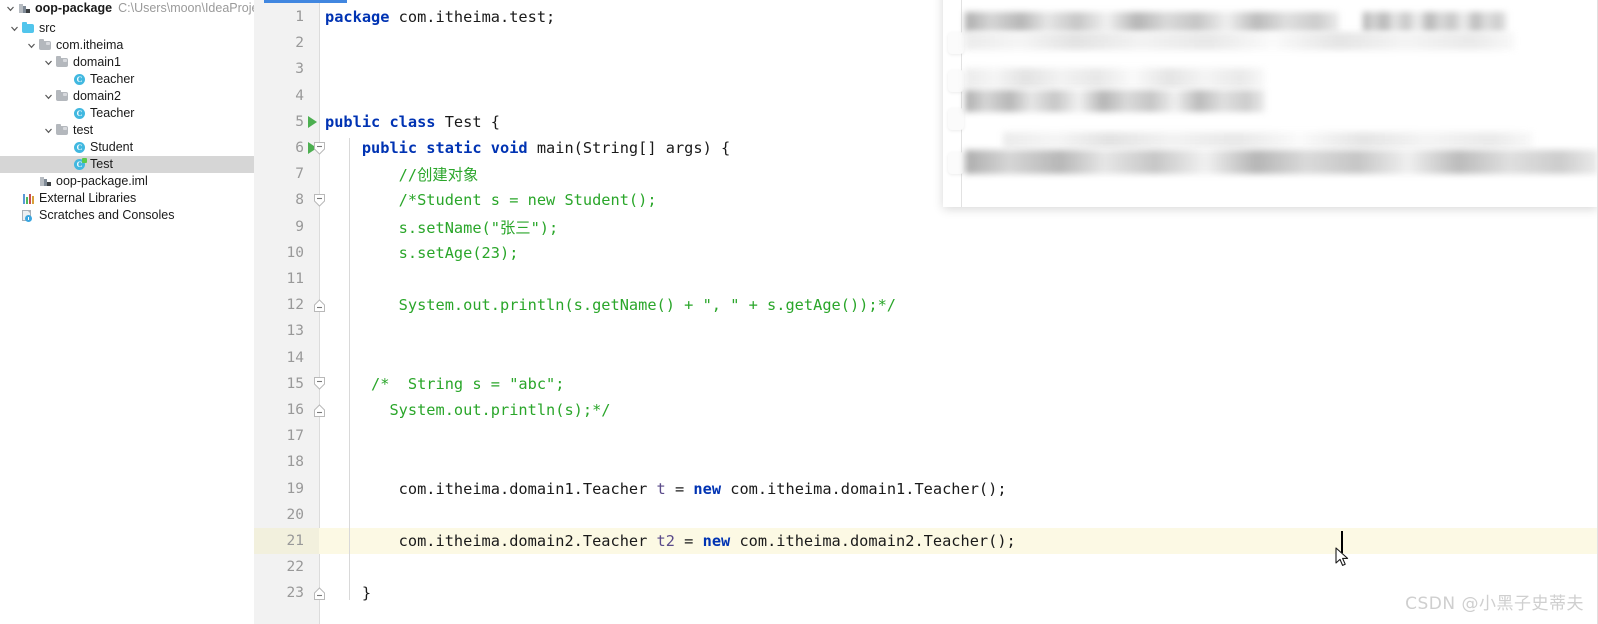 The width and height of the screenshot is (1598, 624). What do you see at coordinates (127, 62) in the screenshot?
I see `tree-item-domain1: domain1` at bounding box center [127, 62].